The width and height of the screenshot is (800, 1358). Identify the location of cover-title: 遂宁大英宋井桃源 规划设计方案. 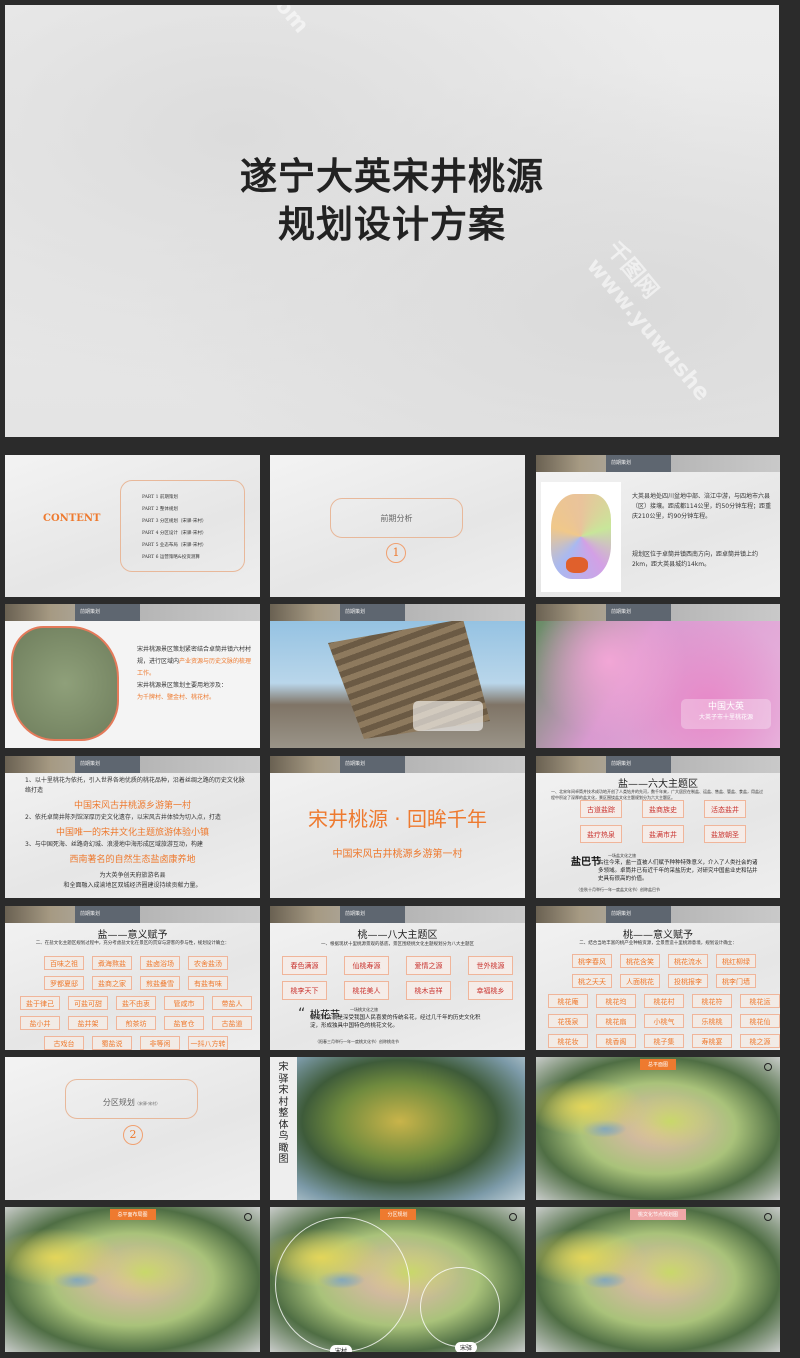
(392, 200).